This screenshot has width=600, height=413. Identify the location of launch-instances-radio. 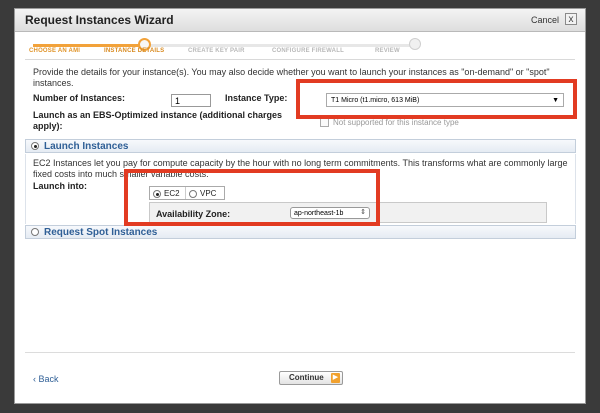
(35, 146).